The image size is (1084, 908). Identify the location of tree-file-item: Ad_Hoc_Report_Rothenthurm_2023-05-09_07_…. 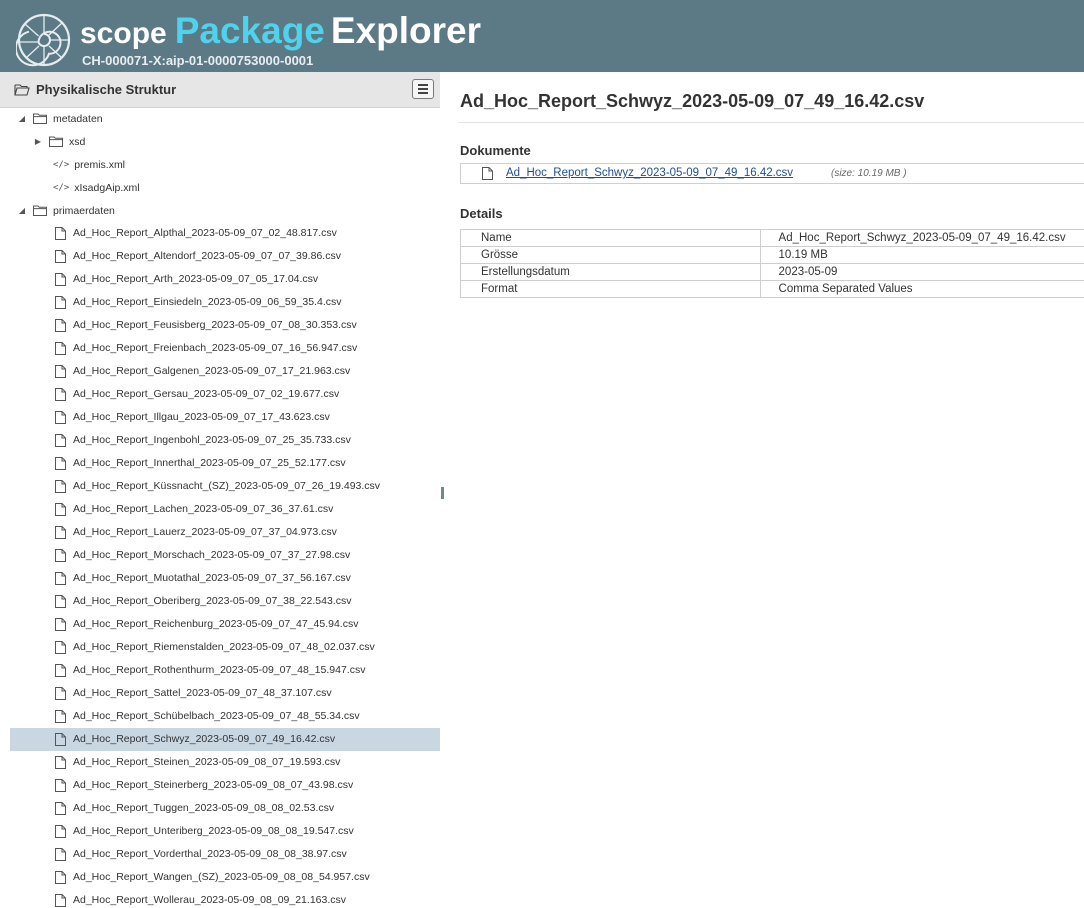
(225, 670).